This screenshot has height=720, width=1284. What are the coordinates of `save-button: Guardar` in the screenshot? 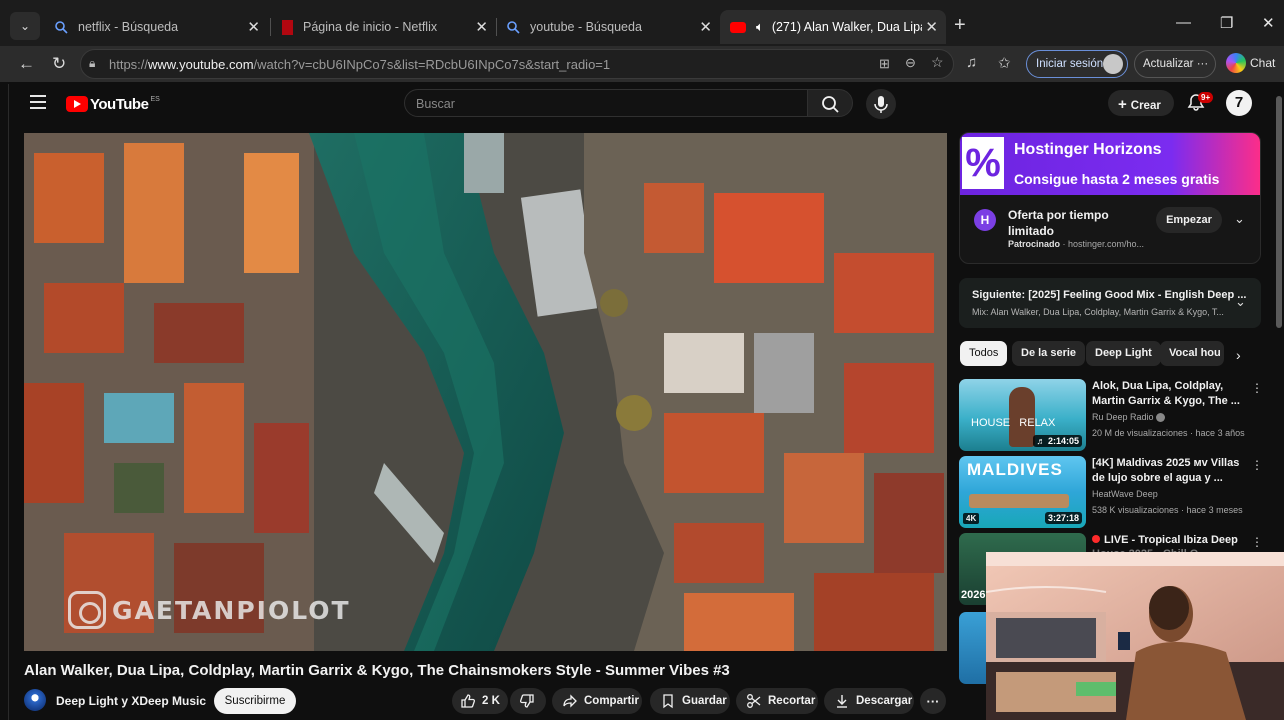 It's located at (690, 701).